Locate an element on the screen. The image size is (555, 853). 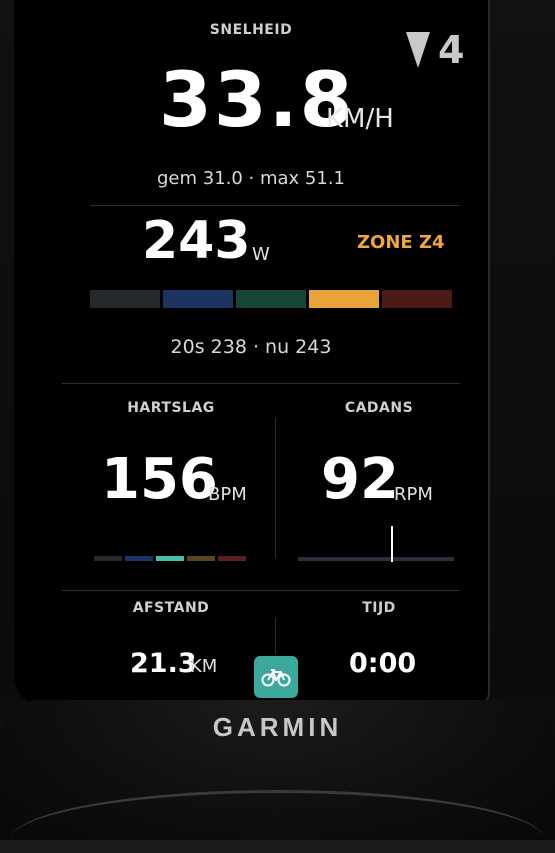
distance-unit: KM is located at coordinates (204, 666).